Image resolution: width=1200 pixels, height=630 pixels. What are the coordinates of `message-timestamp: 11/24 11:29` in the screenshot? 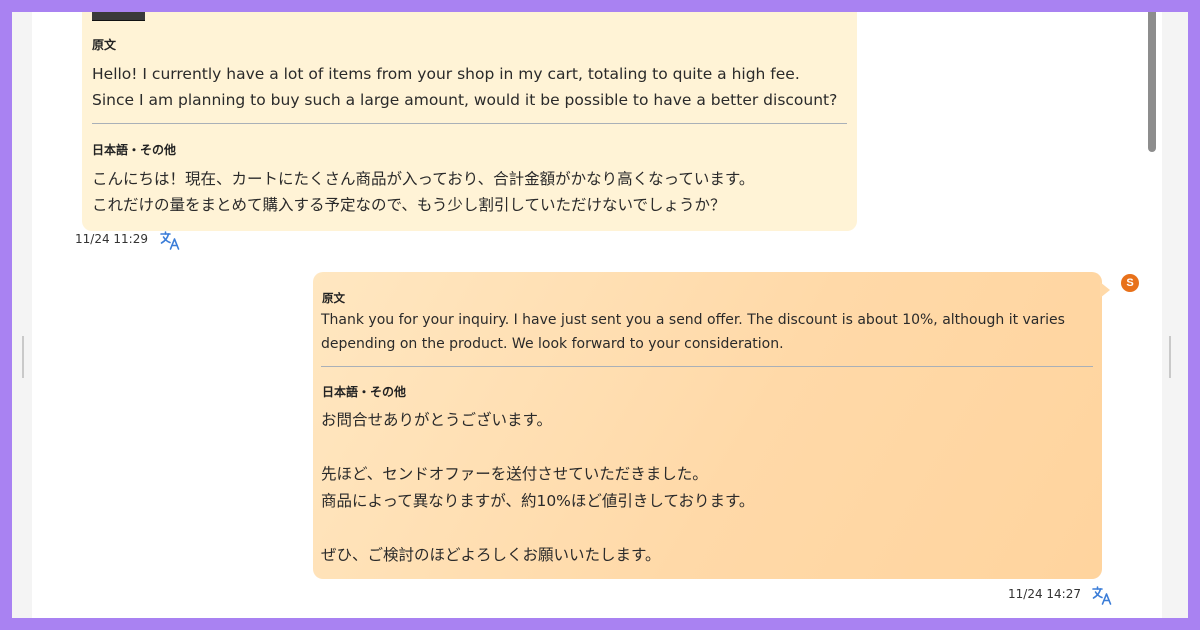 It's located at (111, 239).